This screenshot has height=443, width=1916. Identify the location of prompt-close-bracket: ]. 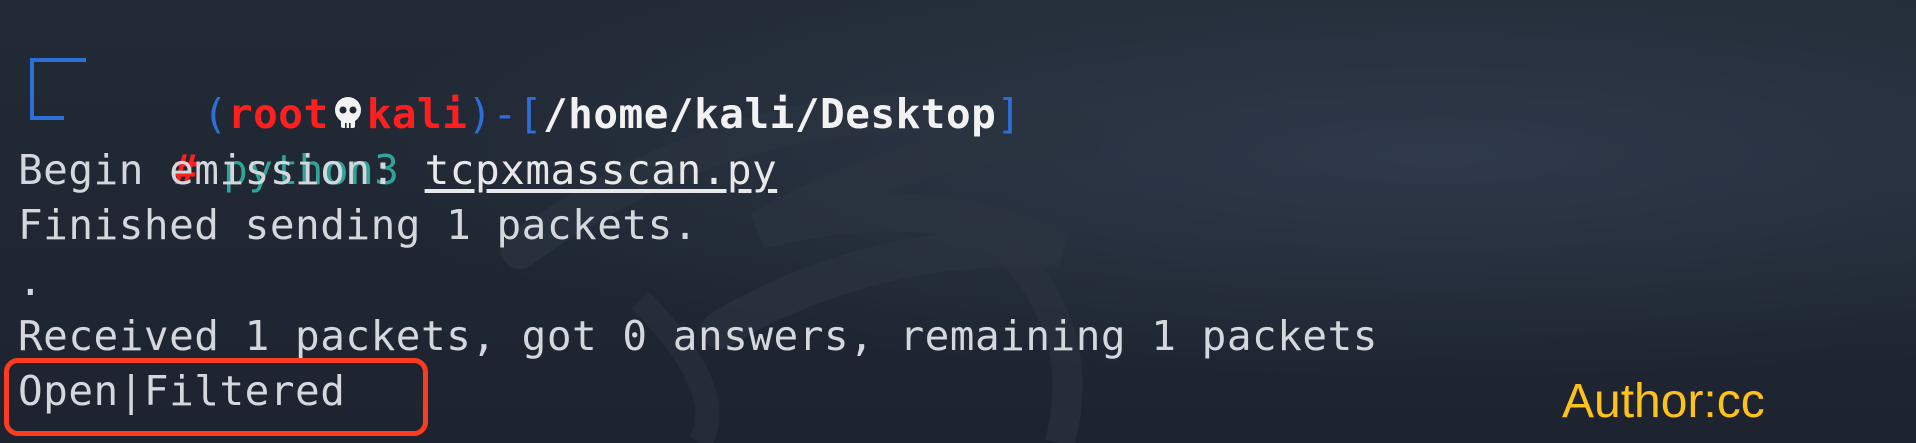
(1009, 114).